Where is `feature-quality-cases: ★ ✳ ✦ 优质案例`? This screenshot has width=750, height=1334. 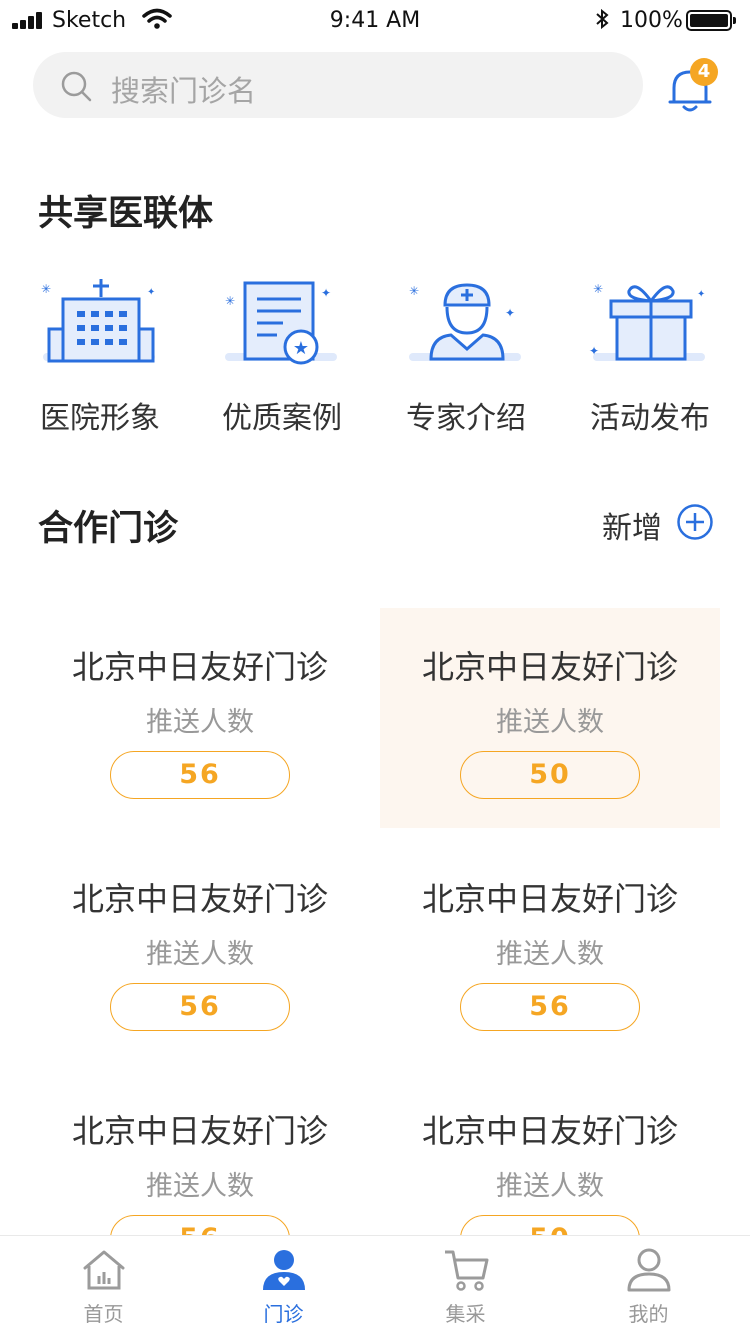 feature-quality-cases: ★ ✳ ✦ 优质案例 is located at coordinates (282, 356).